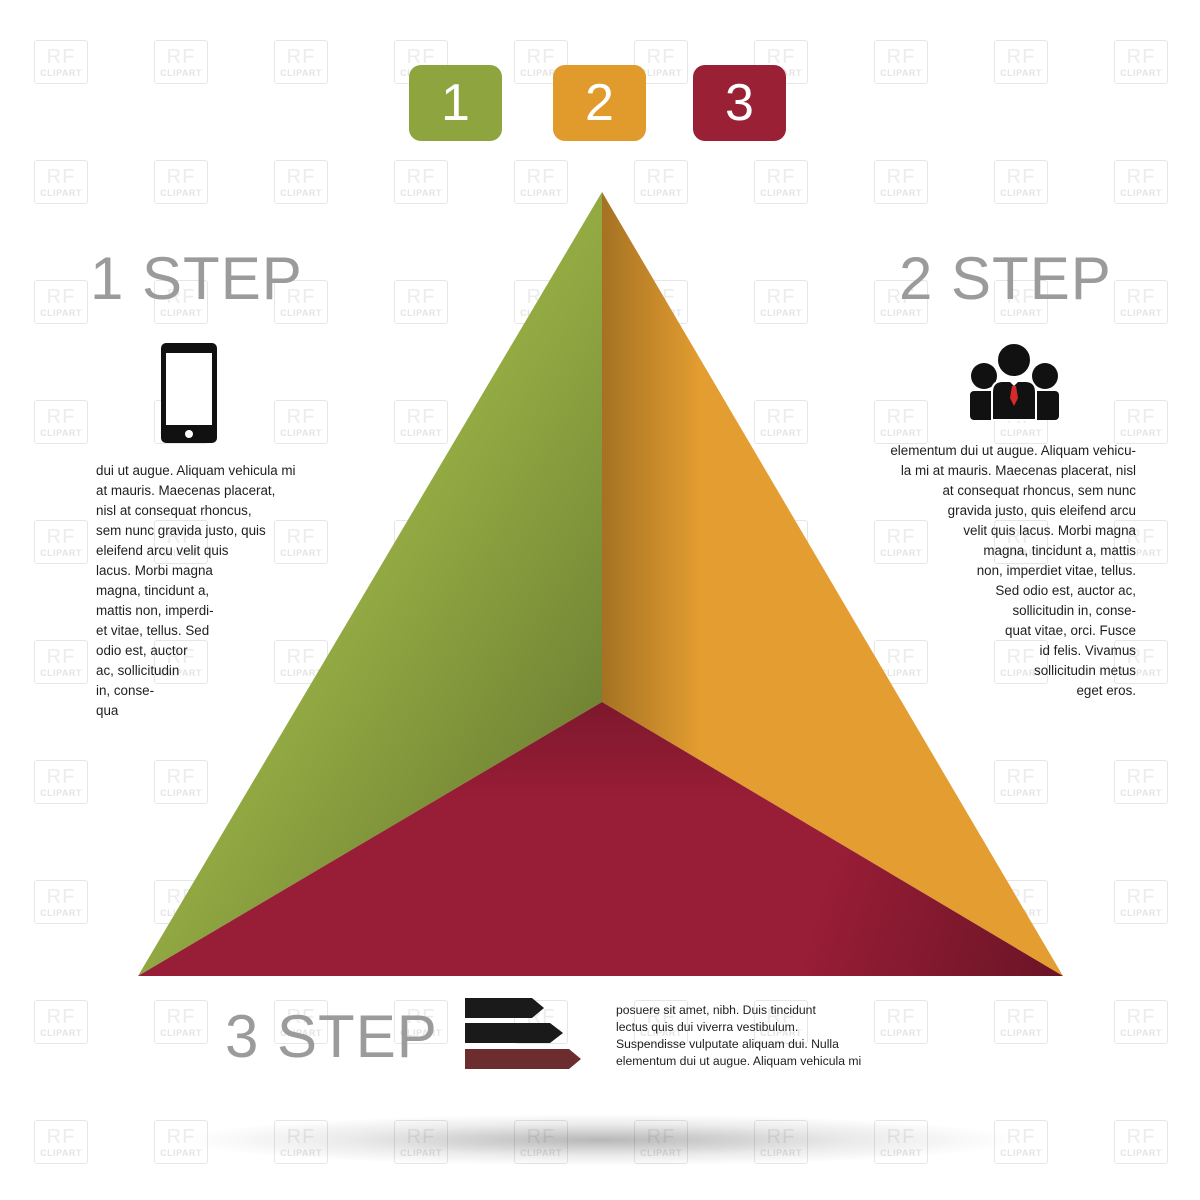 The height and width of the screenshot is (1200, 1200). What do you see at coordinates (599, 103) in the screenshot?
I see `step-2-badge: 2` at bounding box center [599, 103].